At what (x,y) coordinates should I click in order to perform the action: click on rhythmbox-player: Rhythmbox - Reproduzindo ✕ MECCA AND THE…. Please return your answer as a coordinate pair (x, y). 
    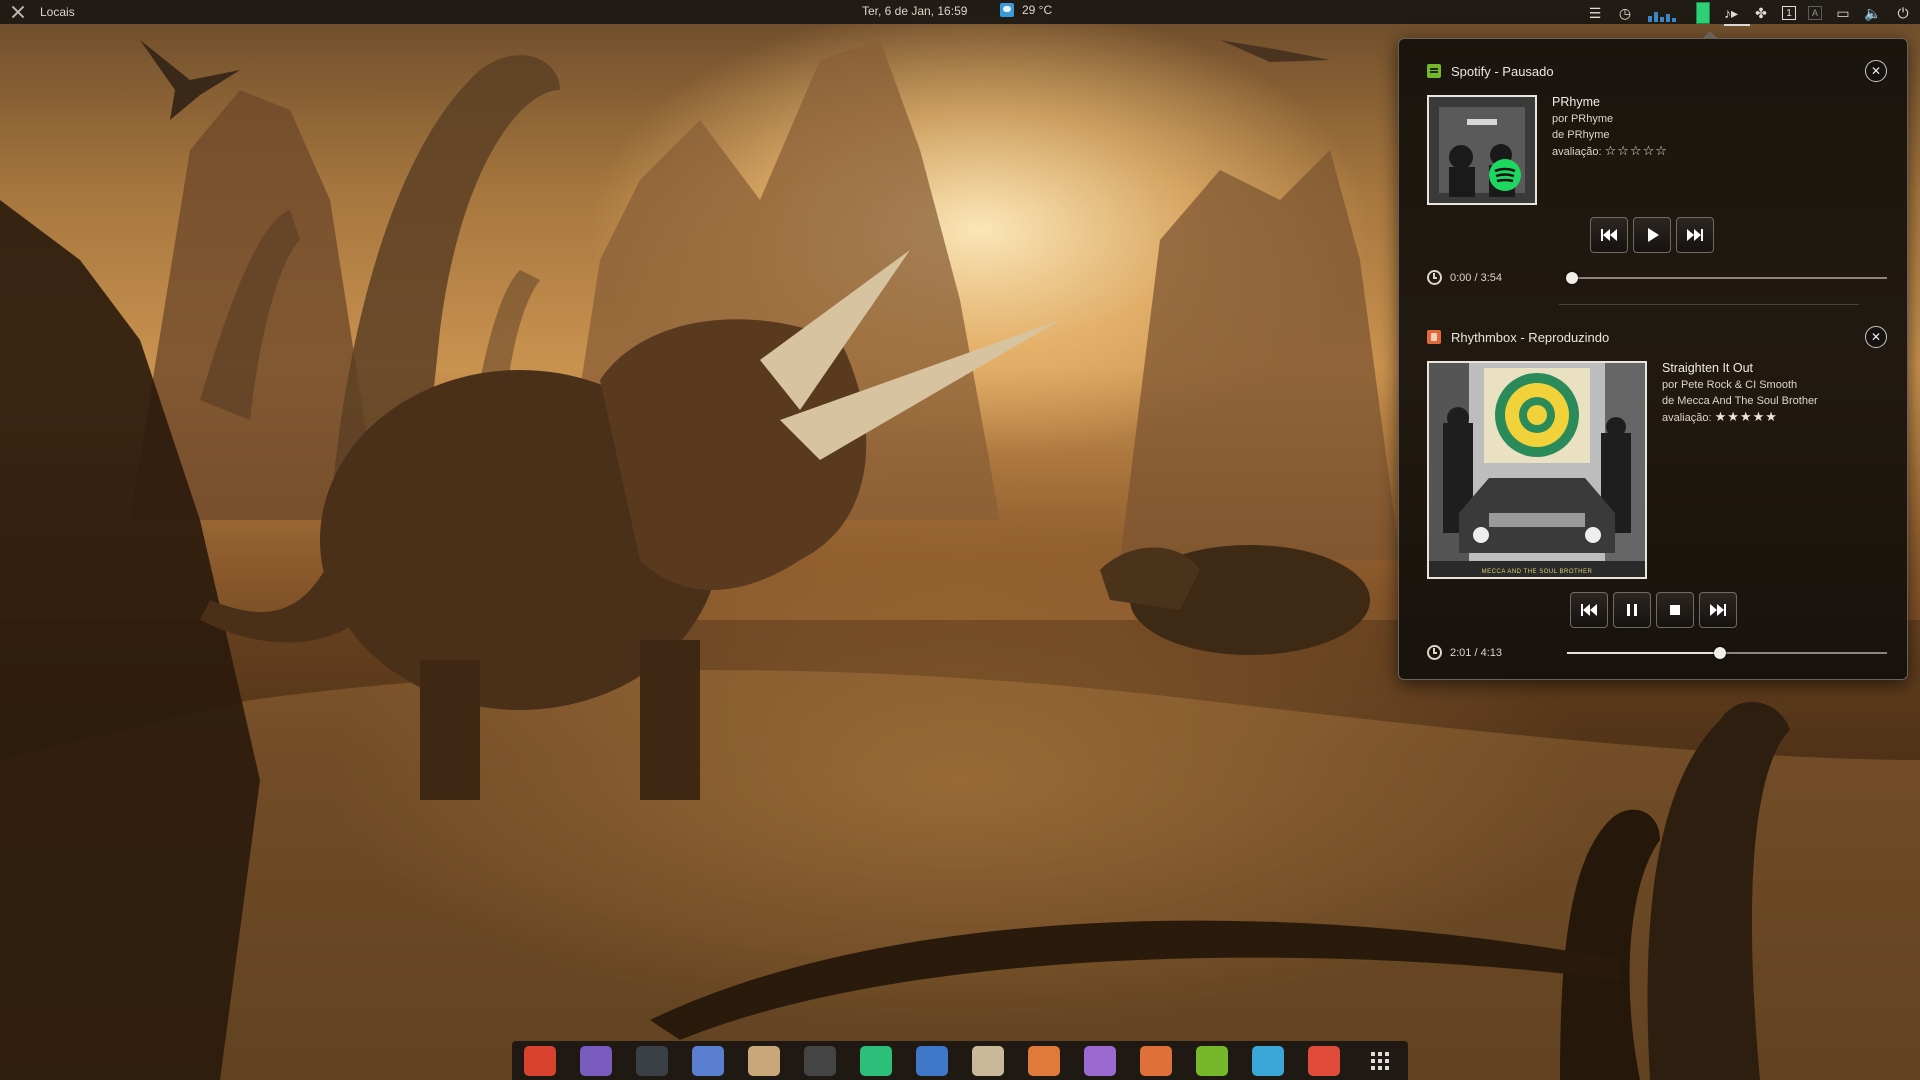
    Looking at the image, I should click on (1657, 496).